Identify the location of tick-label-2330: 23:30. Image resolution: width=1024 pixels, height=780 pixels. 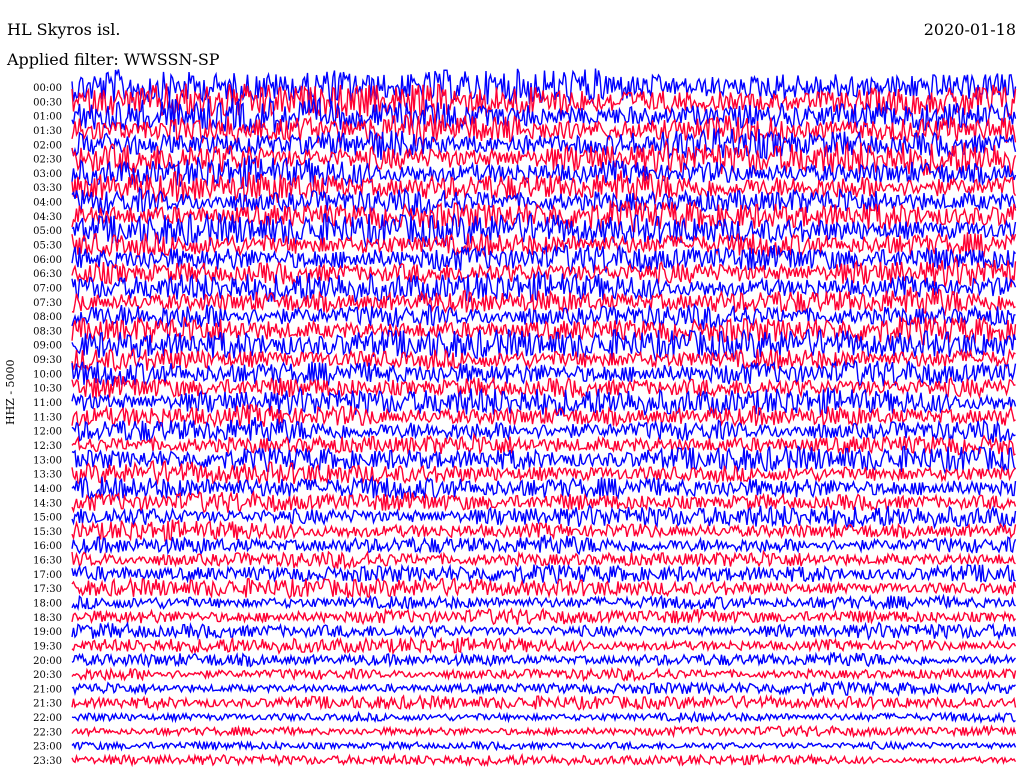
(47, 761).